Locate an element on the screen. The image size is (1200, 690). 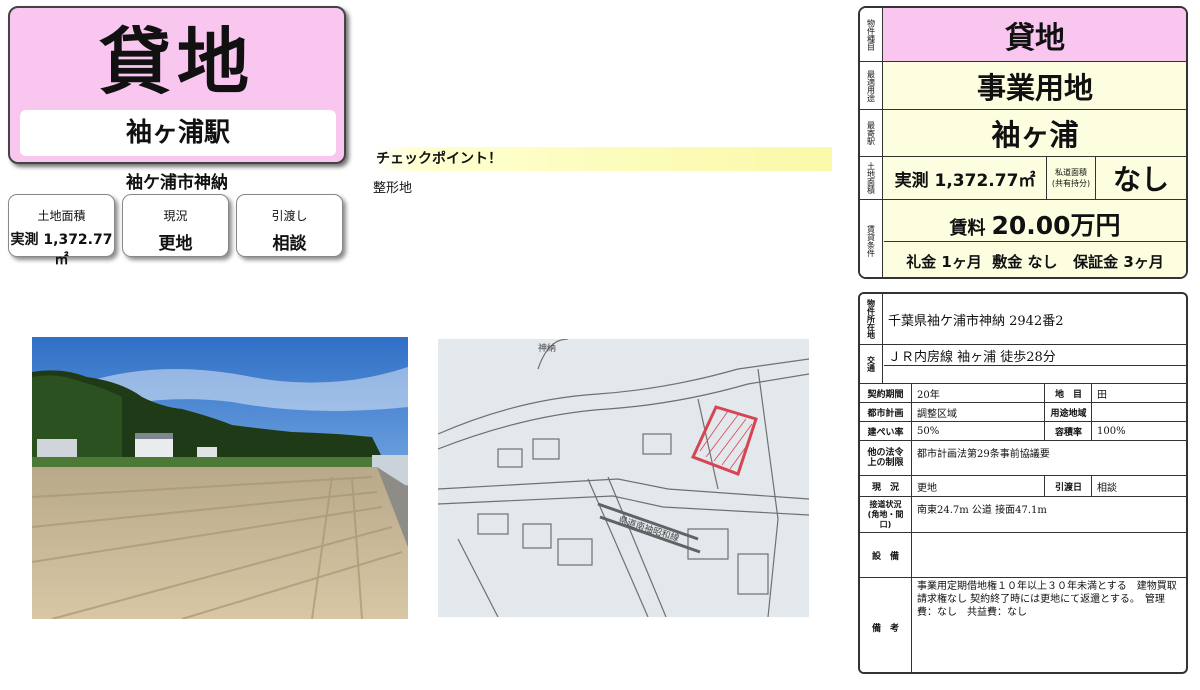
spec-private-road-sub: (共有持分) is located at coordinates (1071, 183).